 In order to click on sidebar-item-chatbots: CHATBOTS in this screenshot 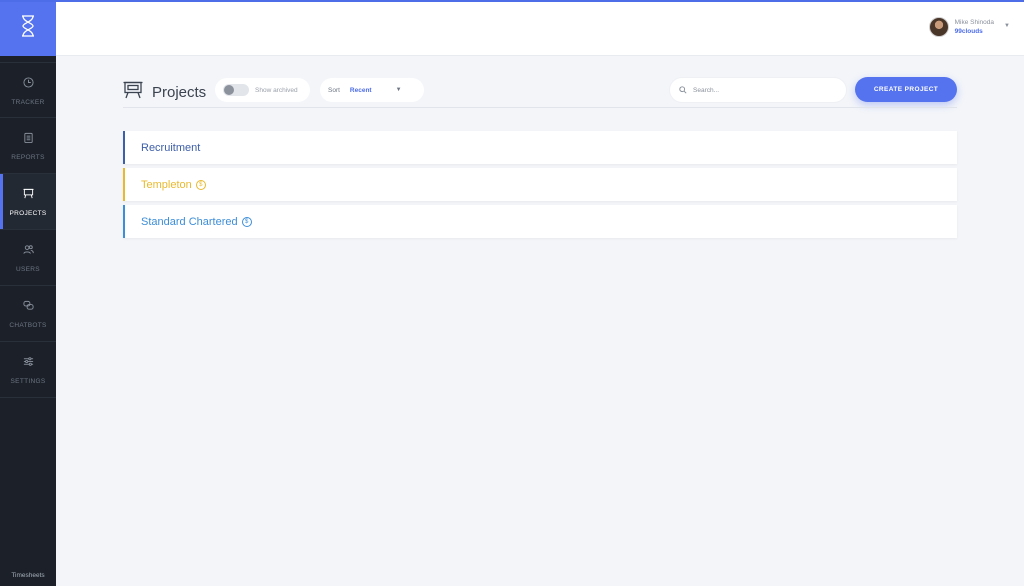, I will do `click(28, 314)`.